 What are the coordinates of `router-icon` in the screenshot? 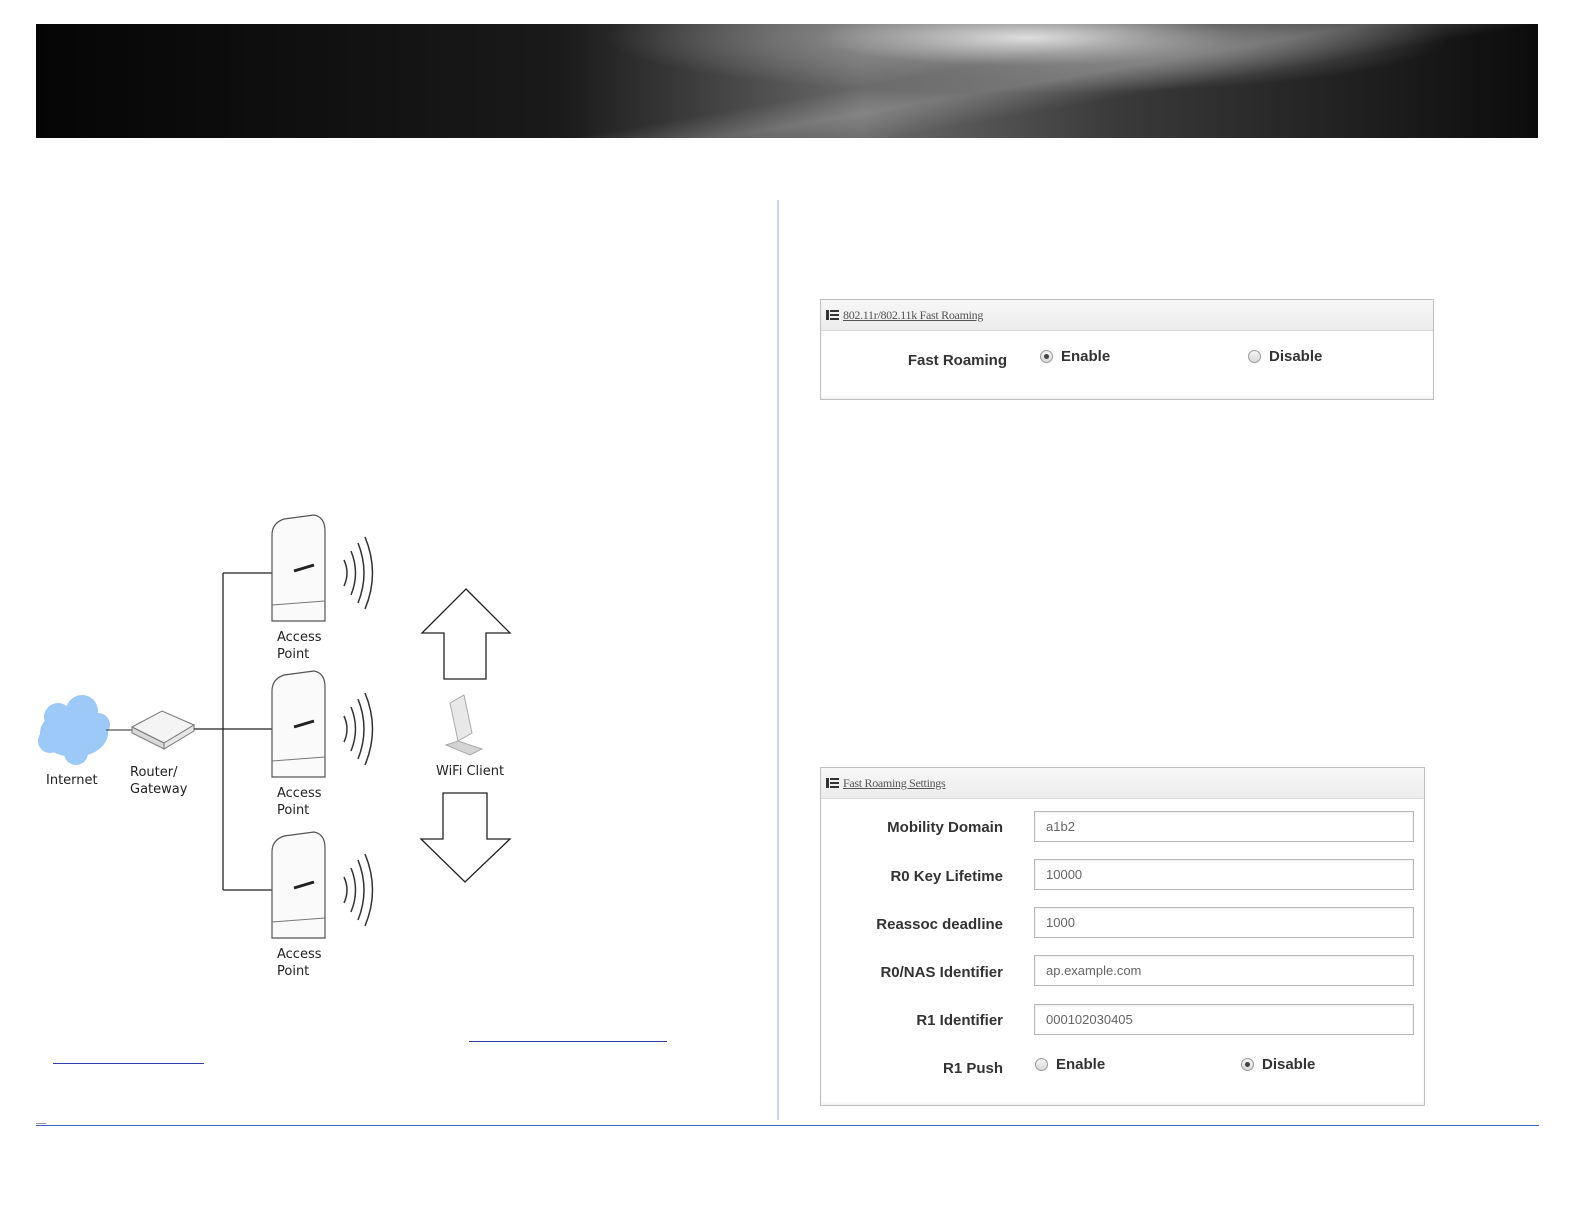 It's located at (163, 730).